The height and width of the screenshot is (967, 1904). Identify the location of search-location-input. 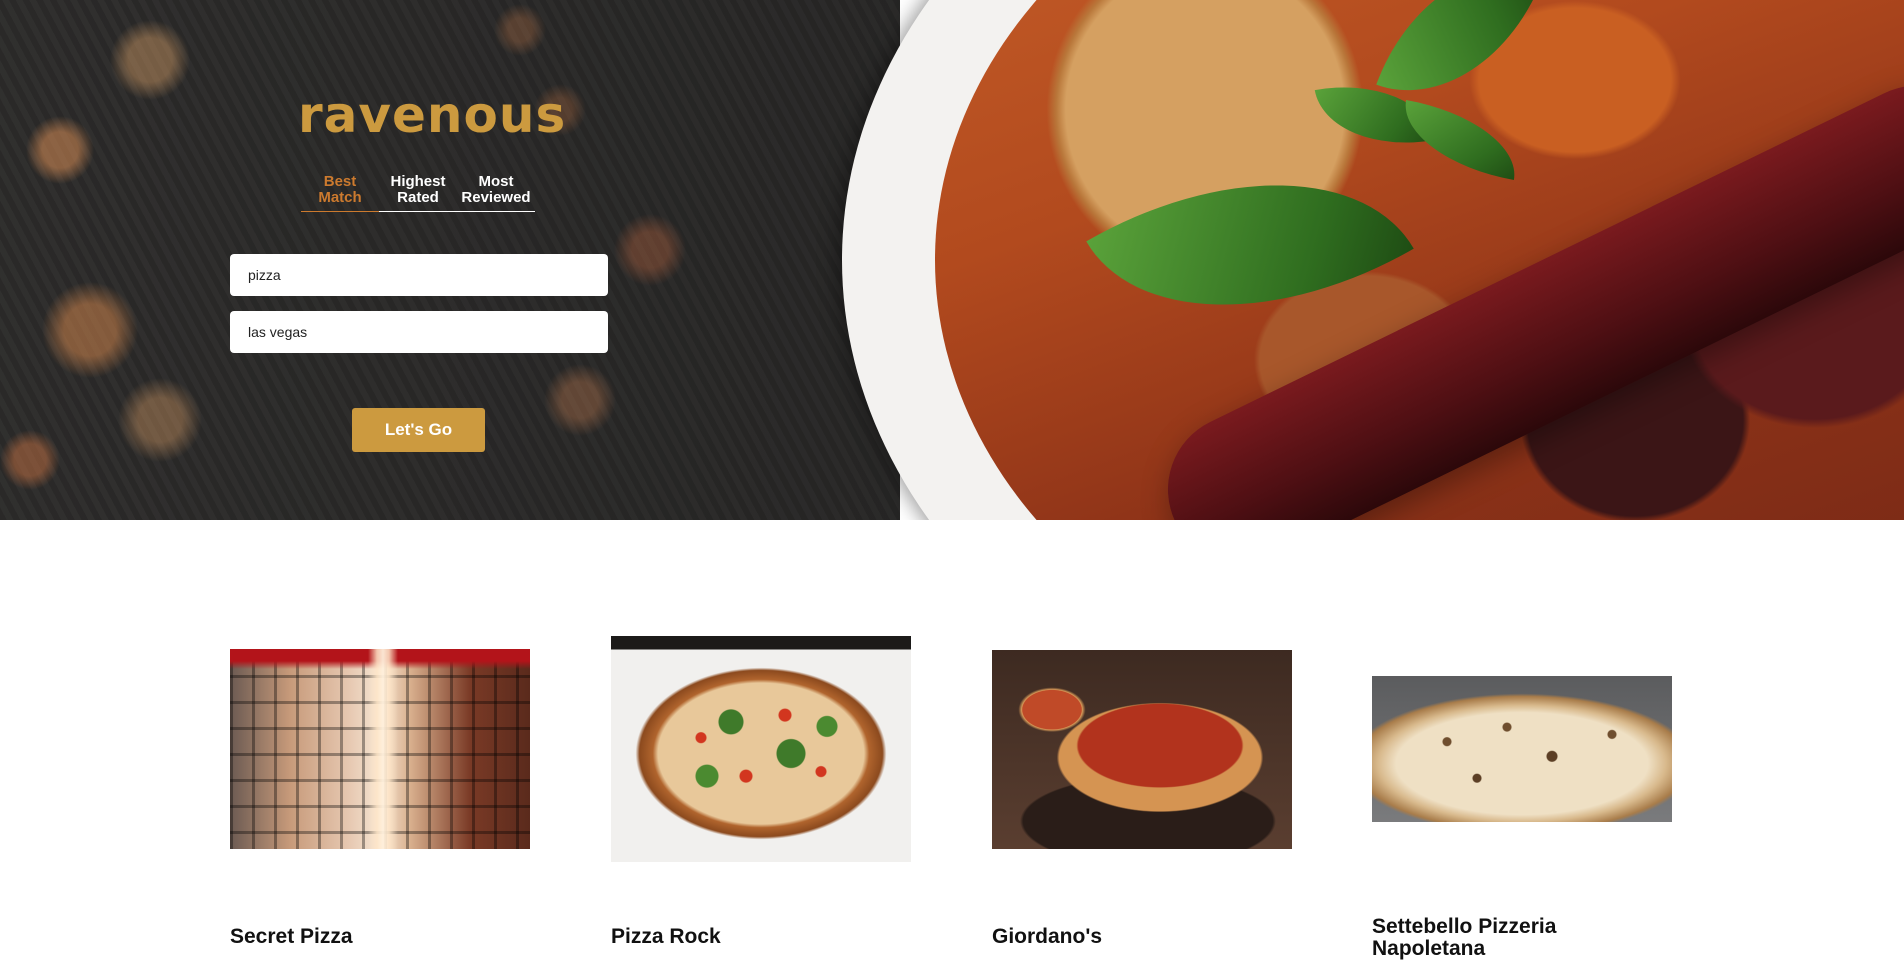
(419, 332).